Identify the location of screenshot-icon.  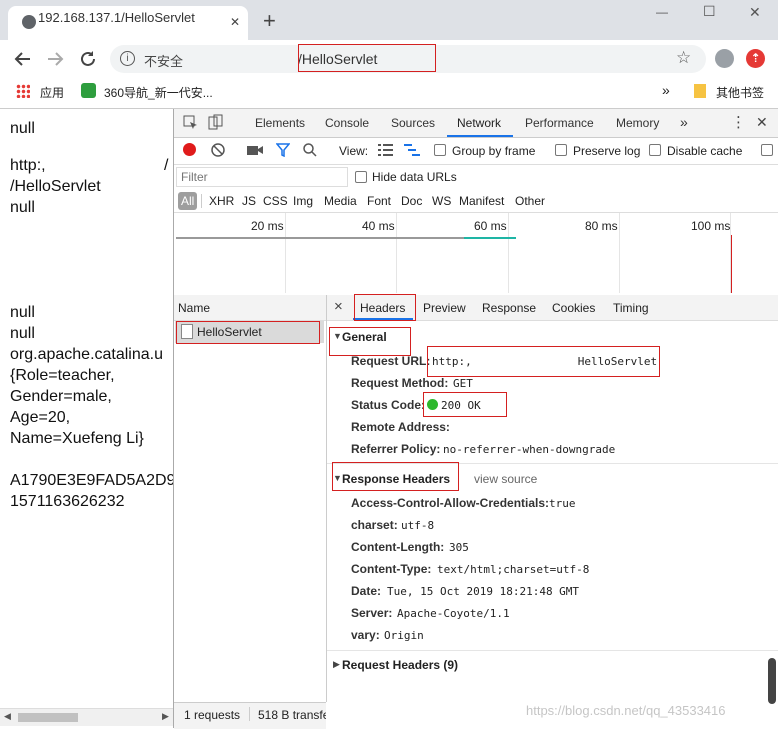
(255, 150).